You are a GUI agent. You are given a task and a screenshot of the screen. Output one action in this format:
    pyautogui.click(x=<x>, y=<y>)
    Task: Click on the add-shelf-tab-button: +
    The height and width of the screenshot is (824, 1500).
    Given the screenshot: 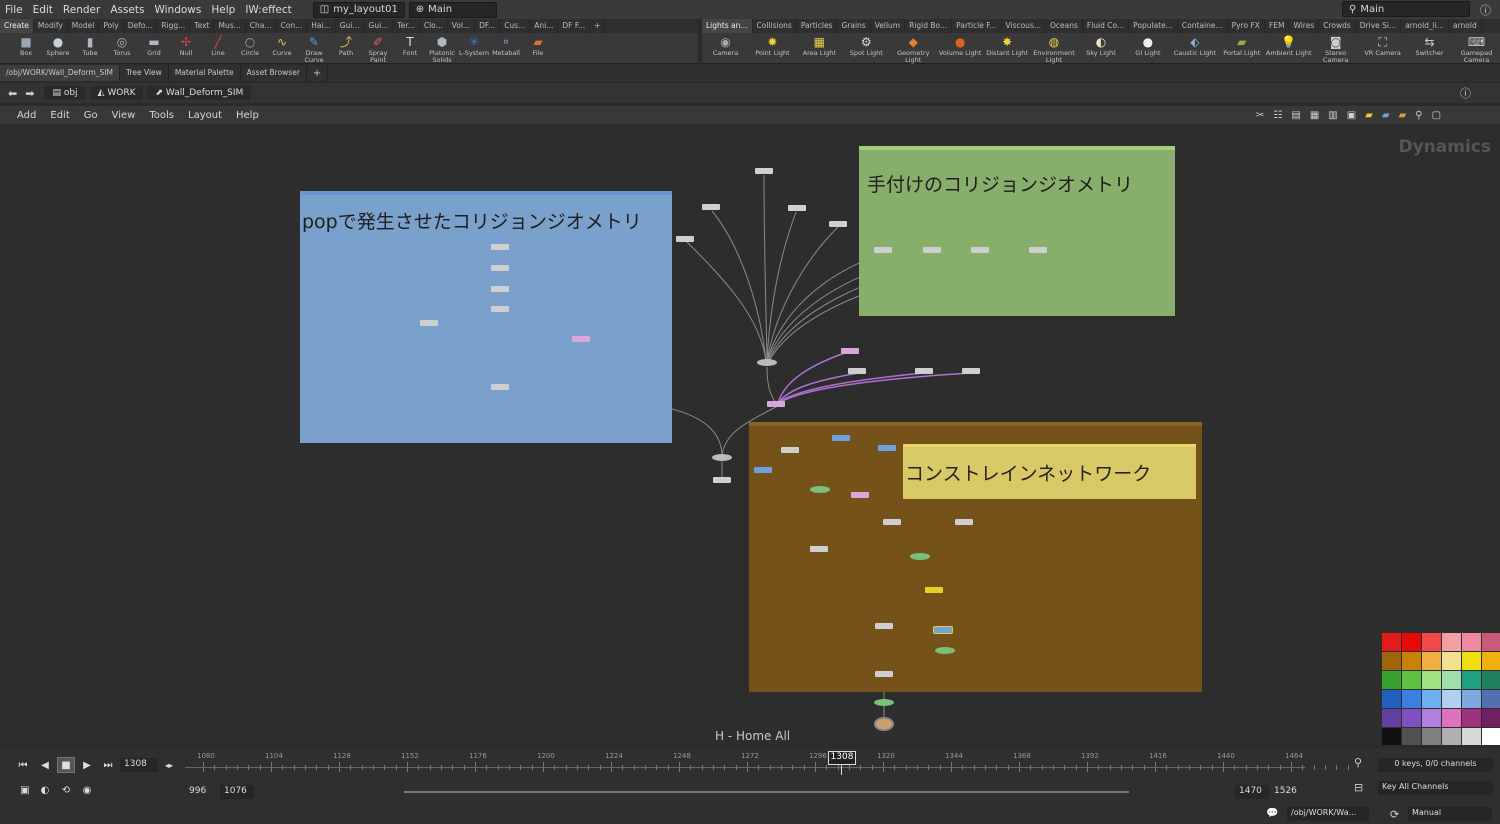 What is the action you would take?
    pyautogui.click(x=598, y=26)
    